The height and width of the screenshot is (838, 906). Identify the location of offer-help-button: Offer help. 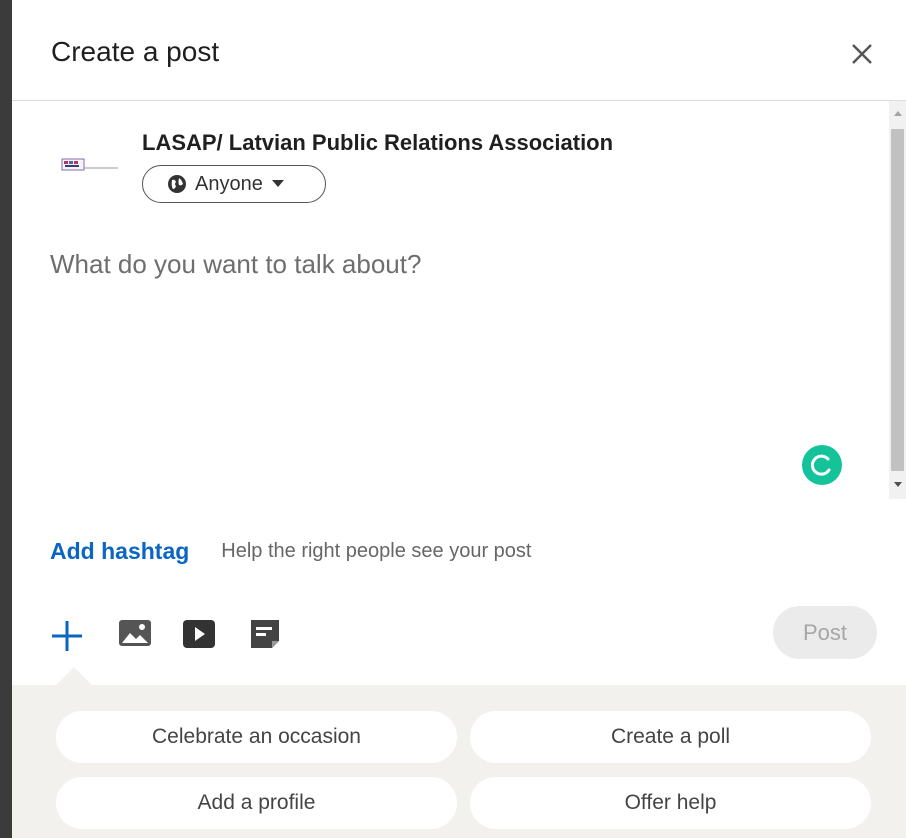
(670, 803).